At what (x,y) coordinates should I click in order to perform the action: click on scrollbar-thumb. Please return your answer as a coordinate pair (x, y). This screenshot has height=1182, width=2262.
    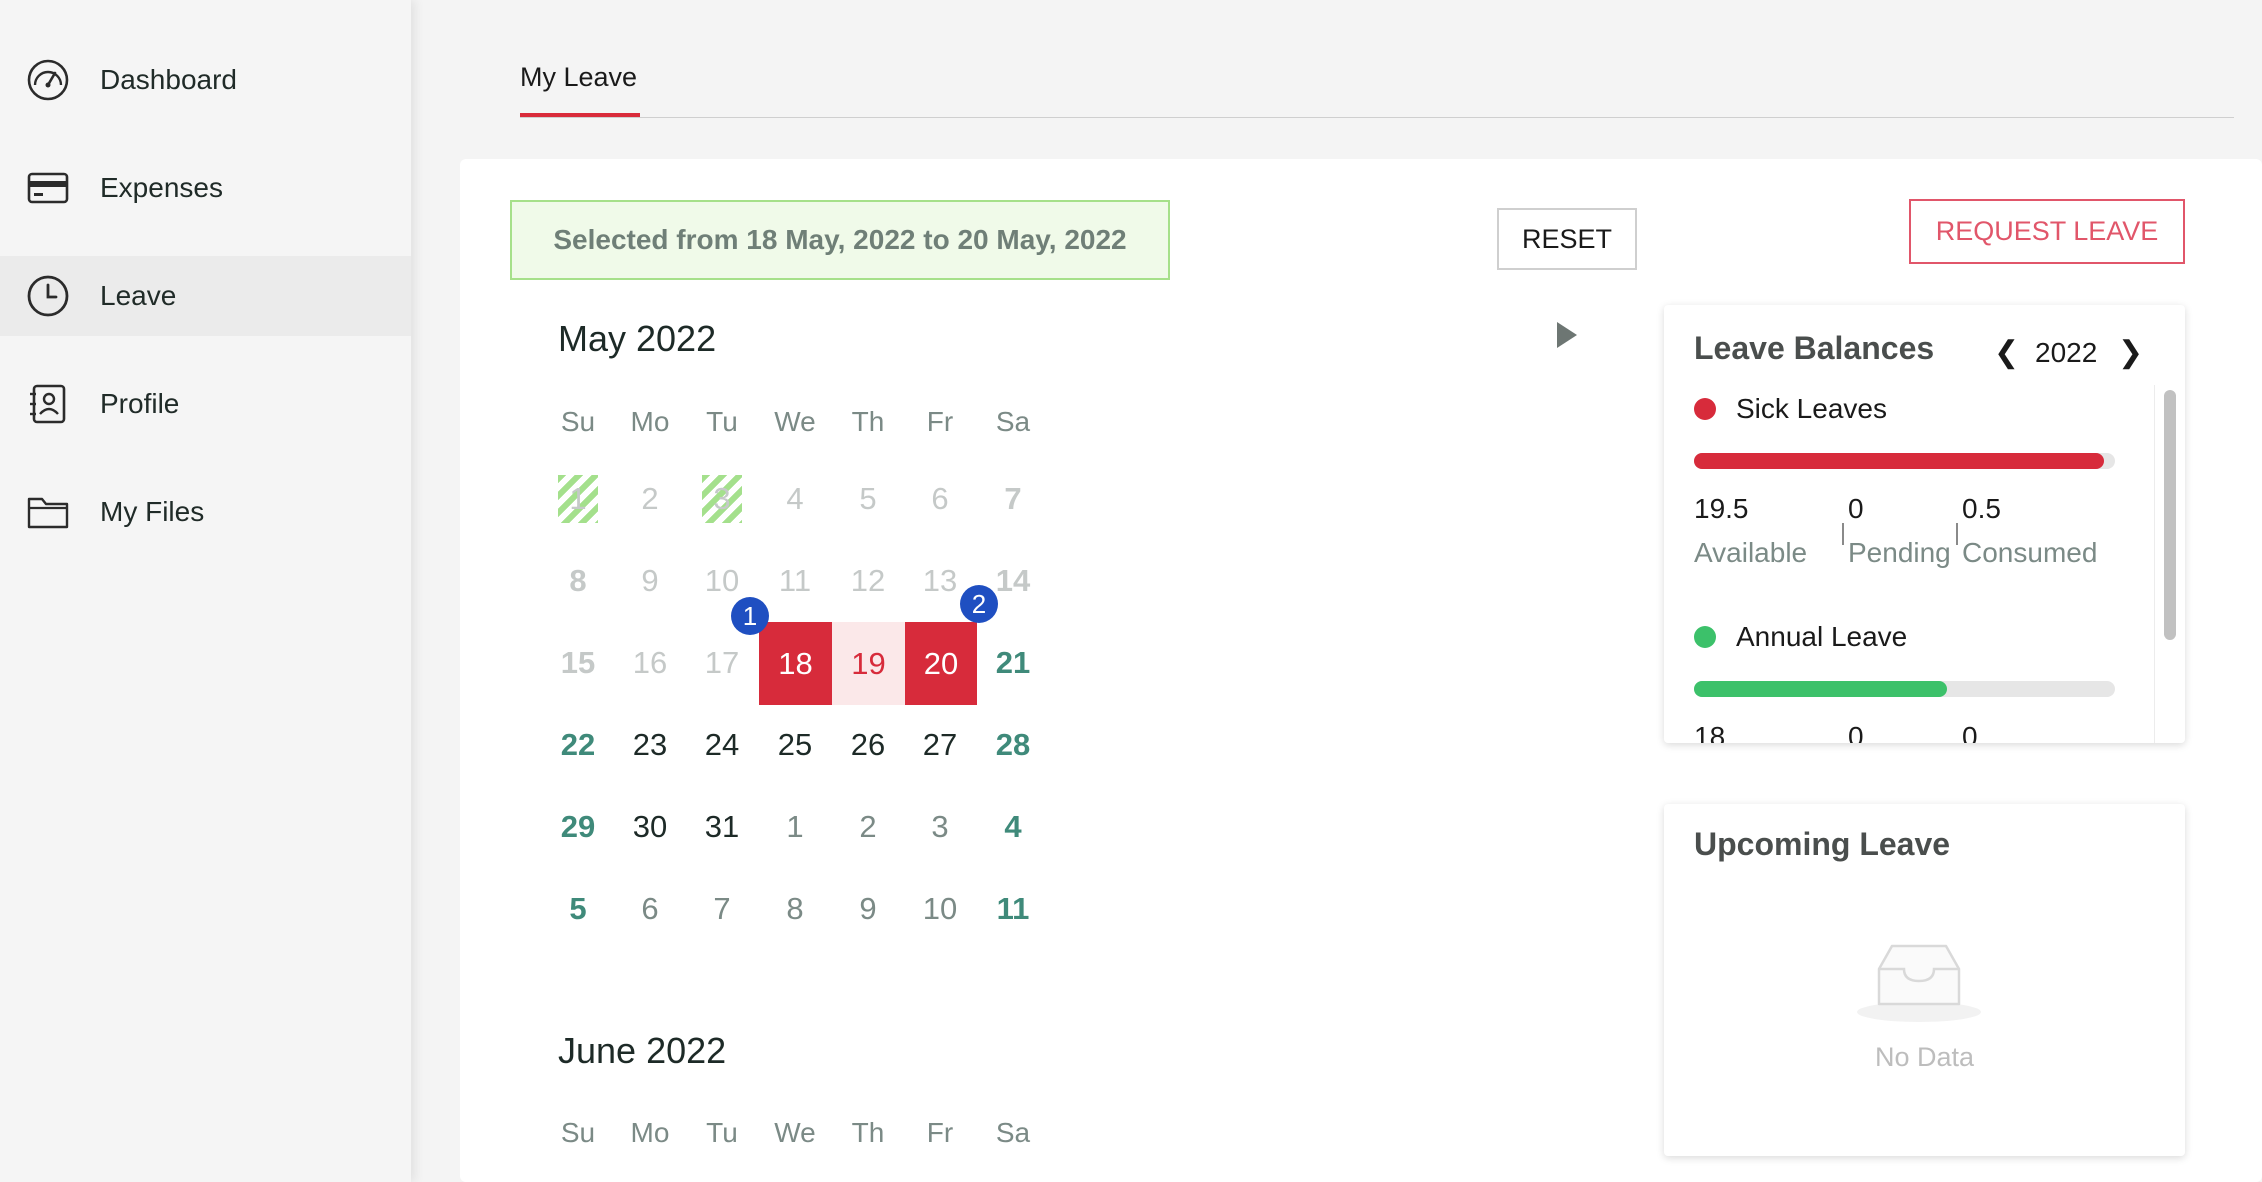
    Looking at the image, I should click on (2170, 515).